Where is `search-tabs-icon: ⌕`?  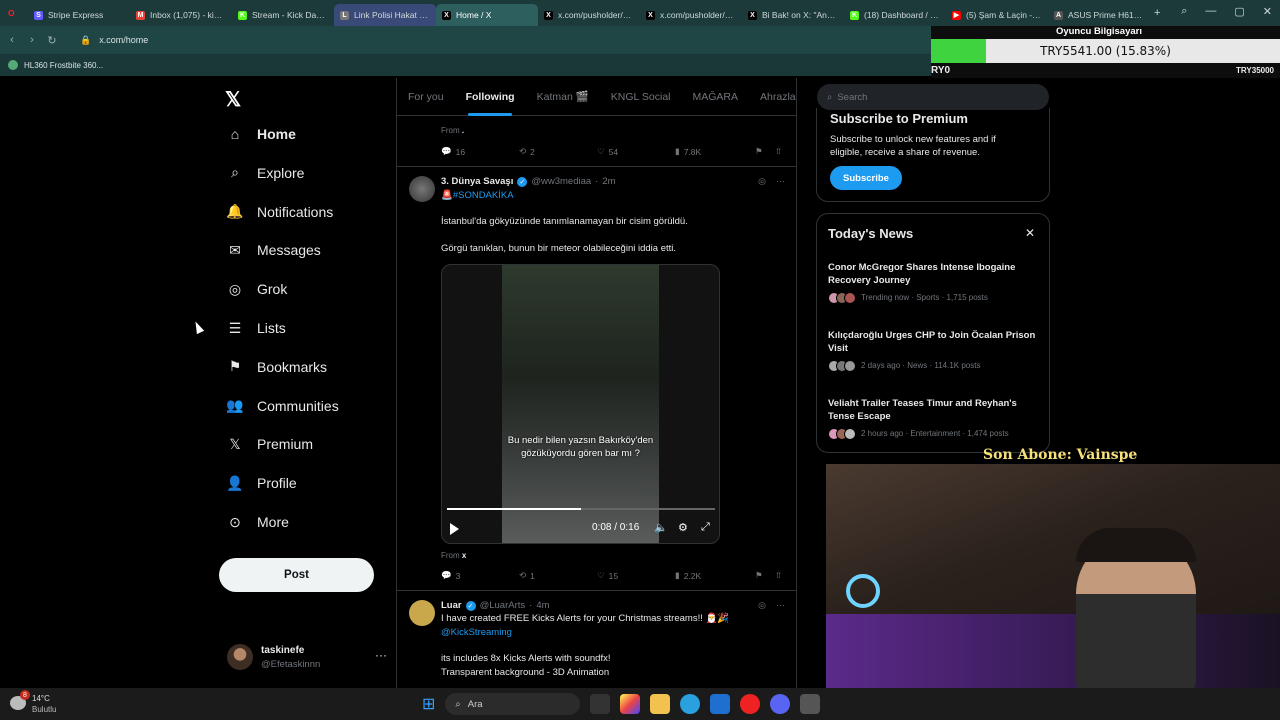 search-tabs-icon: ⌕ is located at coordinates (1184, 11).